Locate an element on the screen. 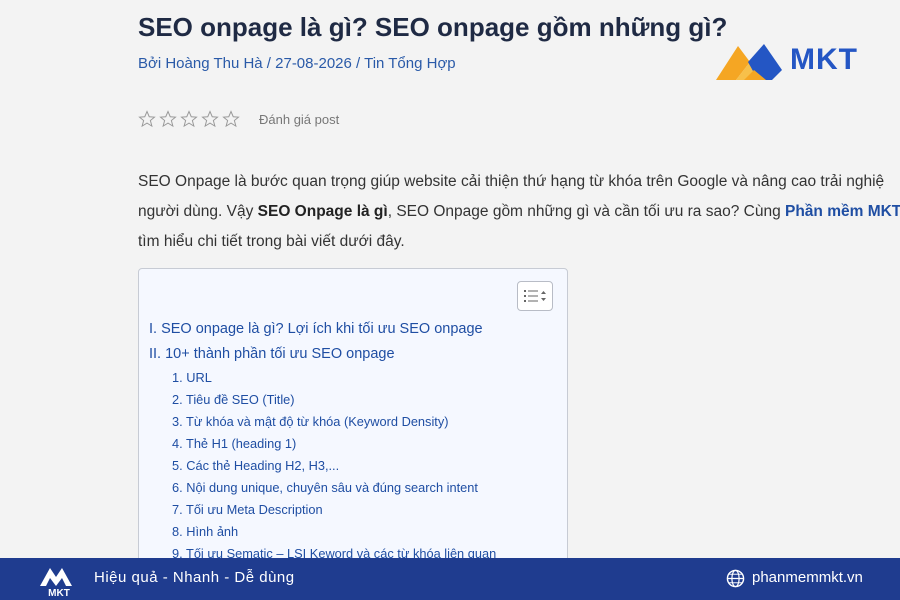 The height and width of the screenshot is (600, 900). toc-subsection-link: 2. Tiêu đề SEO (Title) is located at coordinates (356, 400).